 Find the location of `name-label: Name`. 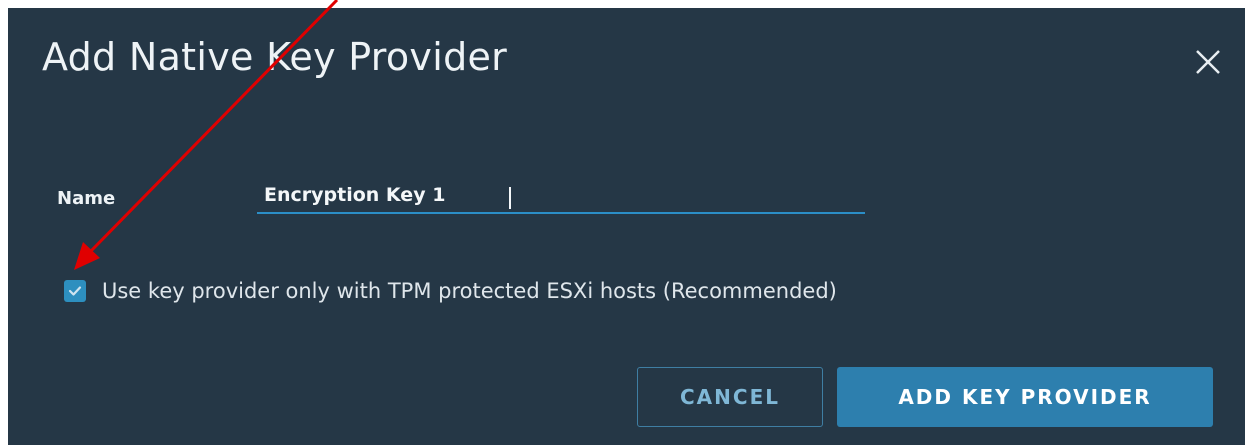

name-label: Name is located at coordinates (86, 198).